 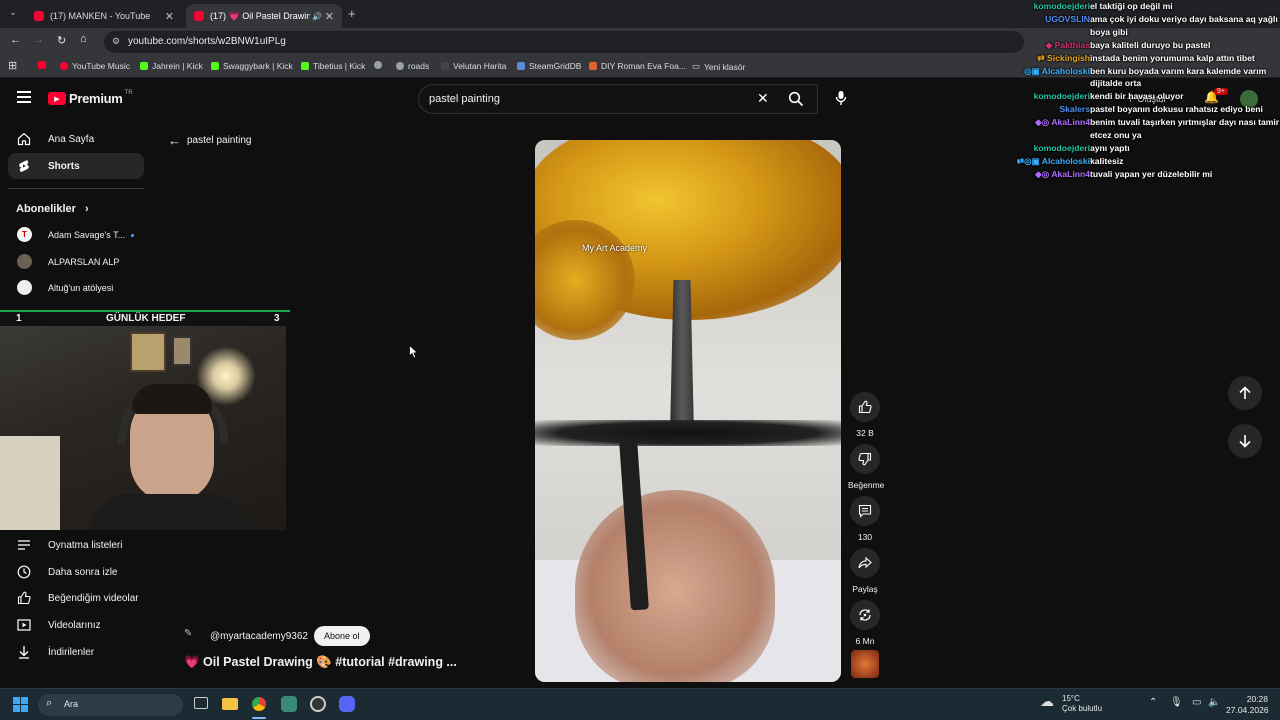 I want to click on active-app-indicator, so click(x=259, y=718).